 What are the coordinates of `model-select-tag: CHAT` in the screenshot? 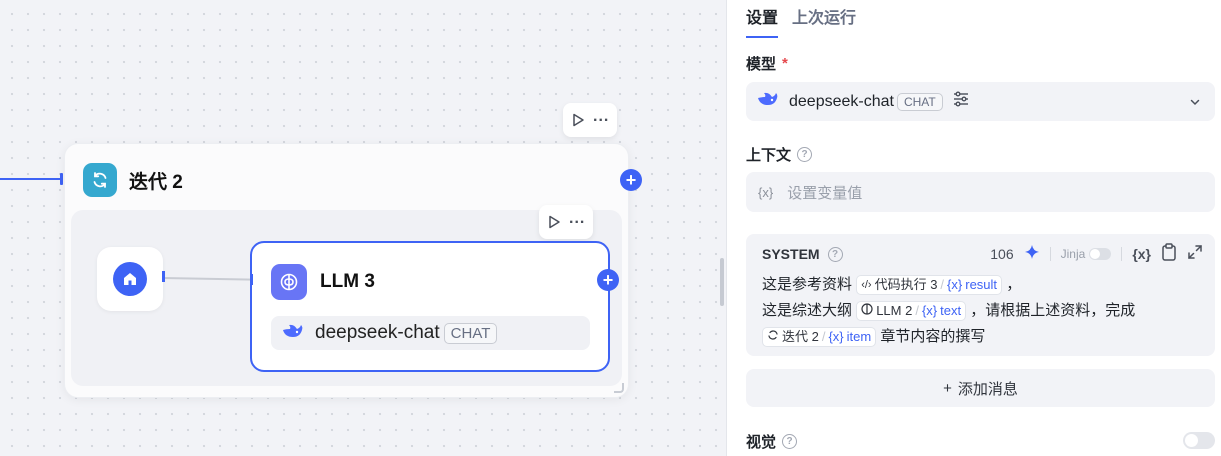 It's located at (919, 101).